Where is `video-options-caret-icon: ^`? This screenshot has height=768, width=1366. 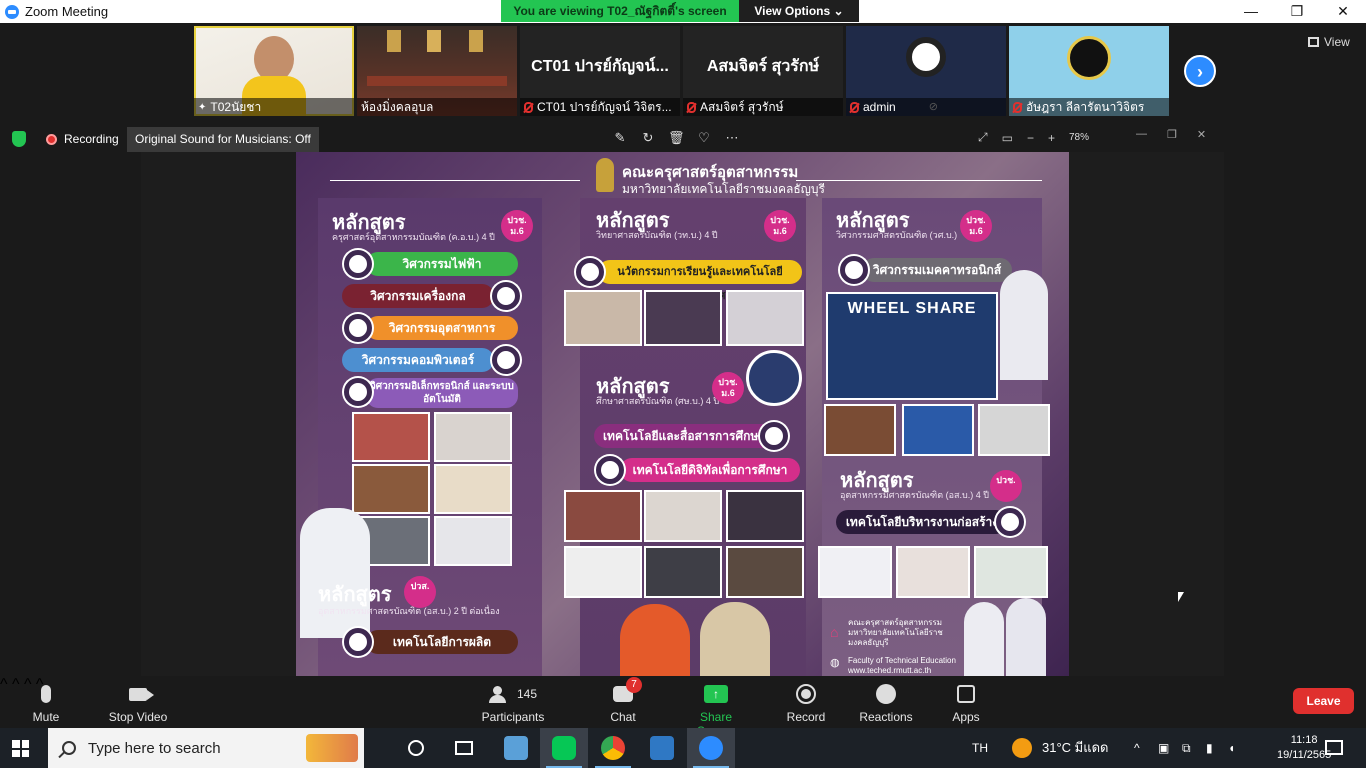 video-options-caret-icon: ^ is located at coordinates (16, 684).